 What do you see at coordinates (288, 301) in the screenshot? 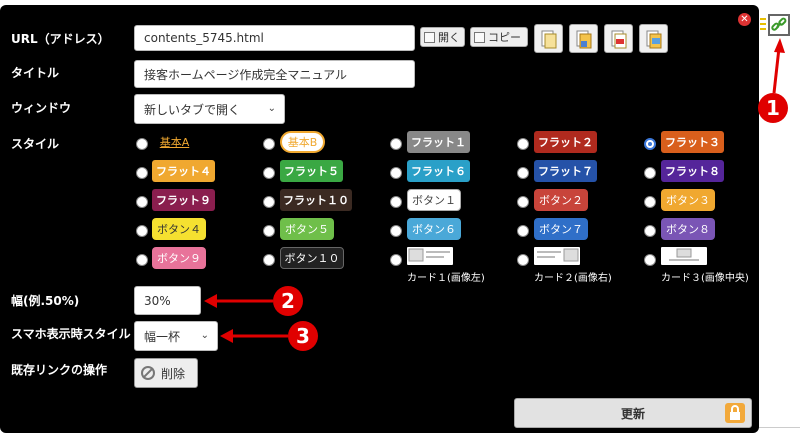
I see `annotation-badge-2: 2` at bounding box center [288, 301].